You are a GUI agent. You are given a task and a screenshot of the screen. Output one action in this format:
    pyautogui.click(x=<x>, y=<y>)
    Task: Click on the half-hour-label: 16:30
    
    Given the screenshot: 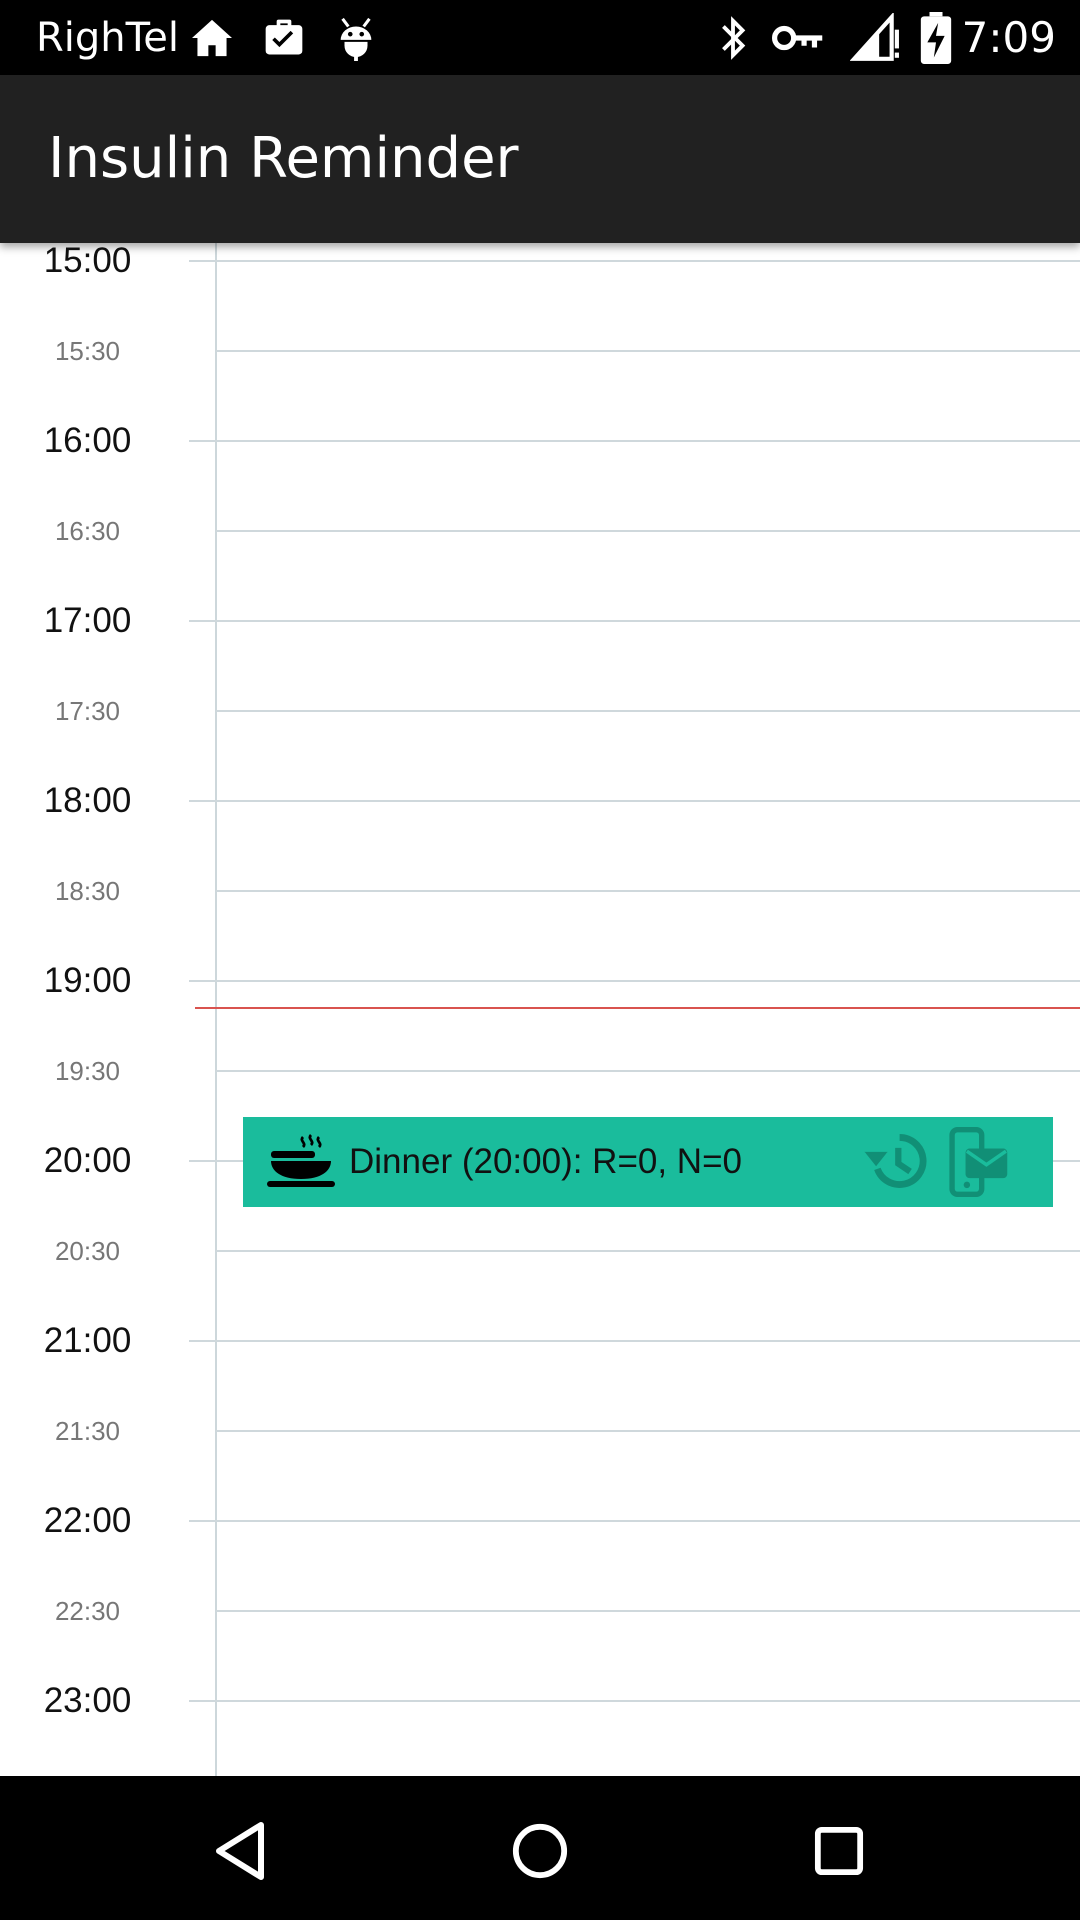 What is the action you would take?
    pyautogui.click(x=87, y=531)
    